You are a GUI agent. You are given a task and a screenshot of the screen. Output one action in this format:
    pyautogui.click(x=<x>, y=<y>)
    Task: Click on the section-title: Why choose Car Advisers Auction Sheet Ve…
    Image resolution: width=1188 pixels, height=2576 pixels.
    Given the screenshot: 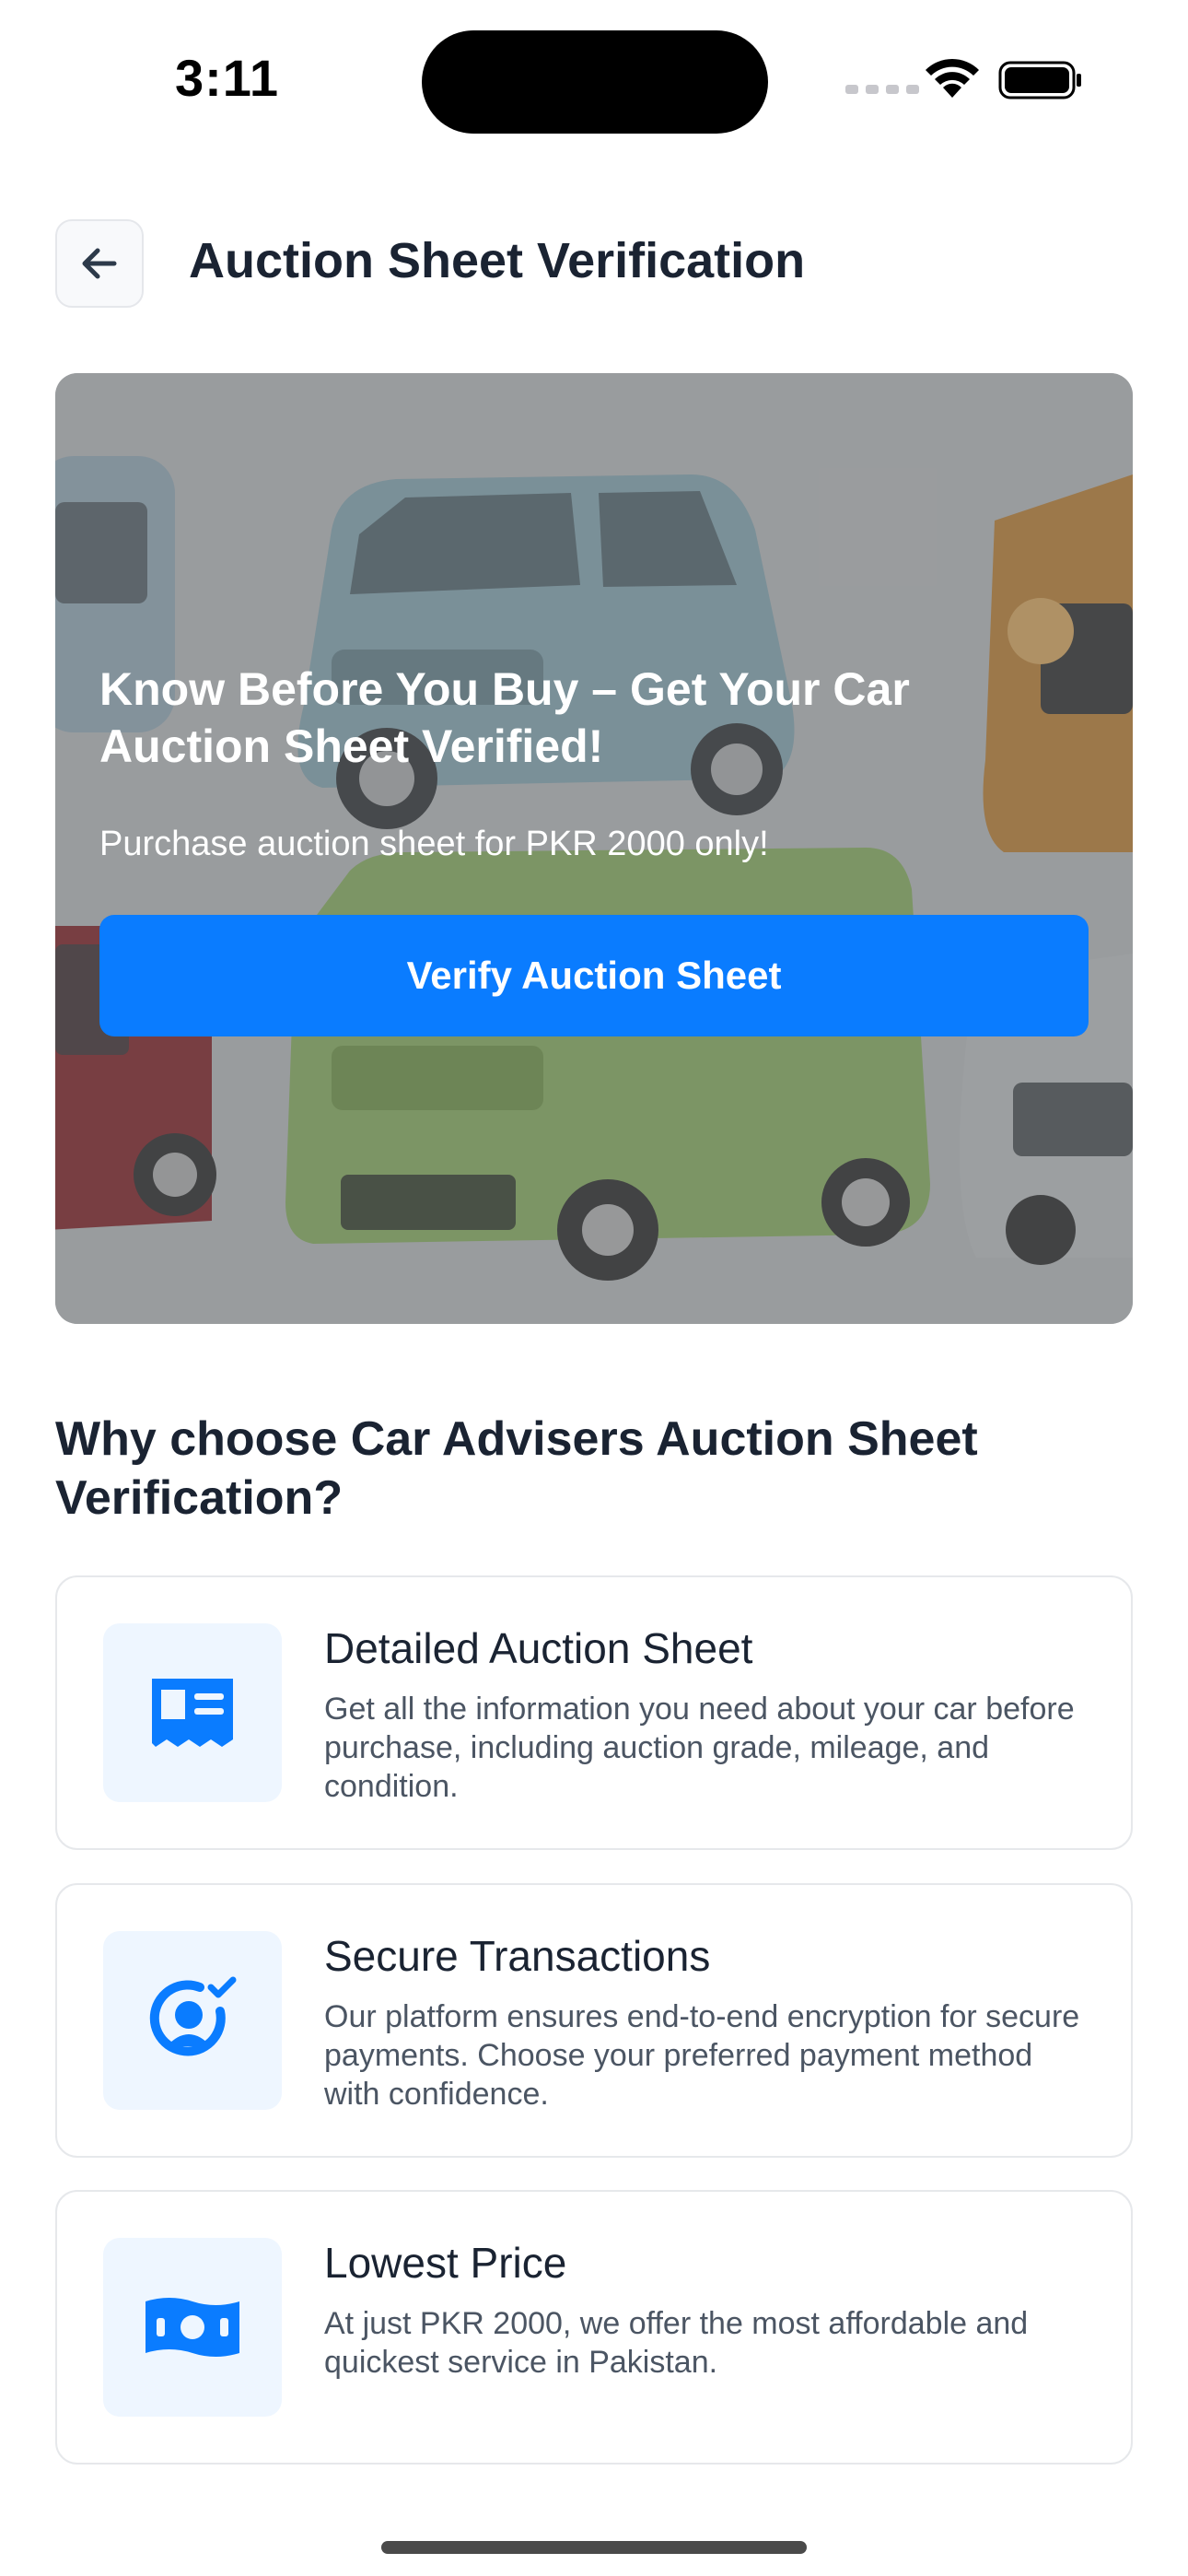 What is the action you would take?
    pyautogui.click(x=516, y=1468)
    